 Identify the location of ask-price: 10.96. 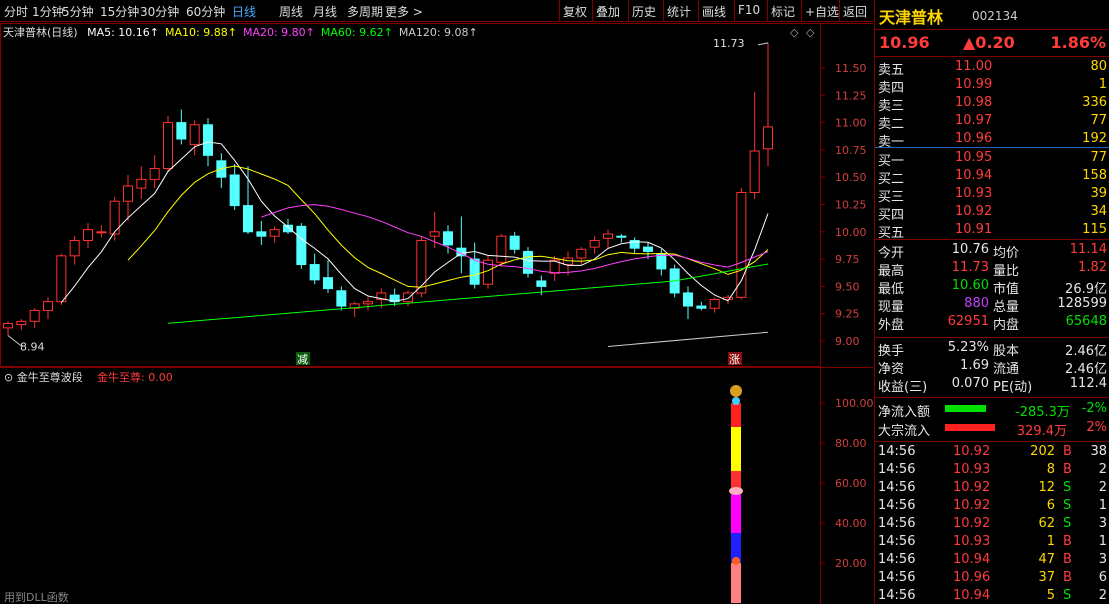
(974, 138).